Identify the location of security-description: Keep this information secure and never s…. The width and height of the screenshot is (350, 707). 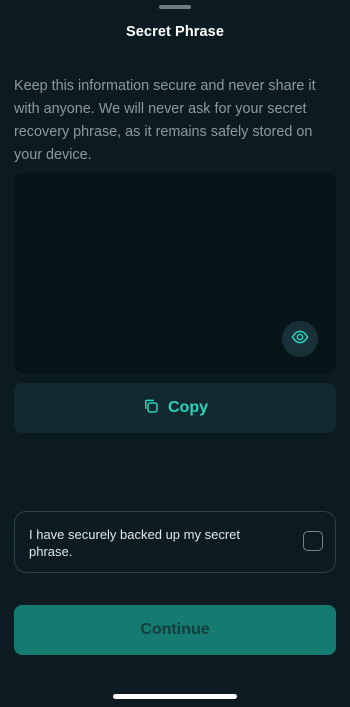
(165, 120).